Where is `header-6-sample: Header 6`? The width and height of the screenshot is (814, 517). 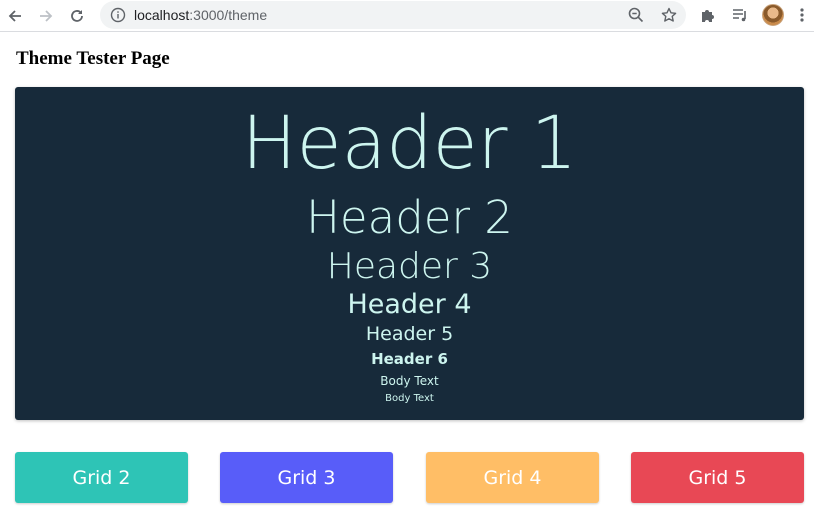
header-6-sample: Header 6 is located at coordinates (409, 359).